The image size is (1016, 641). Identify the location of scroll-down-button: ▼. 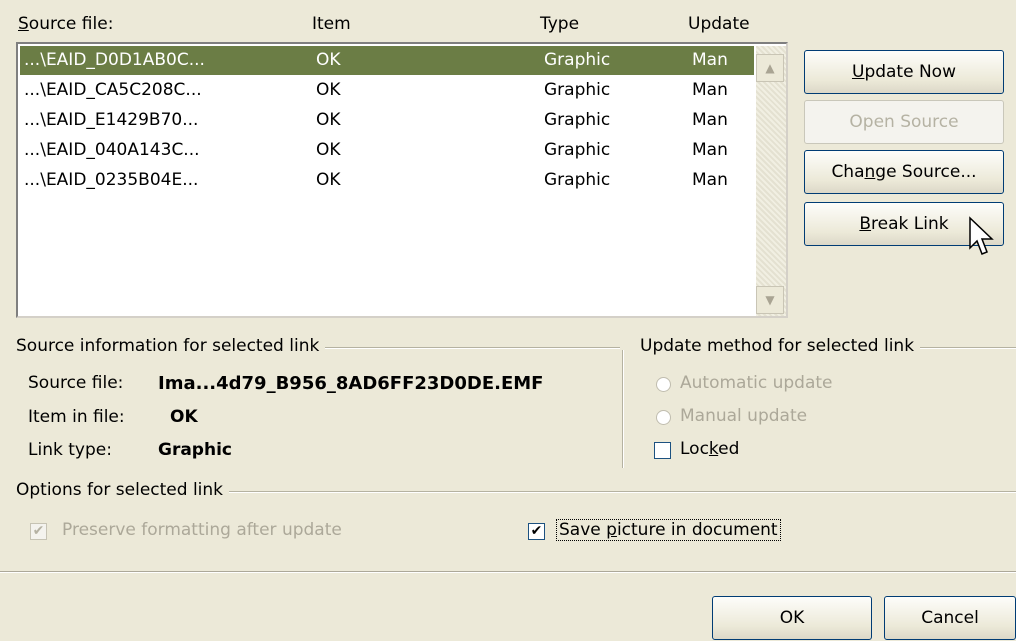
(770, 300).